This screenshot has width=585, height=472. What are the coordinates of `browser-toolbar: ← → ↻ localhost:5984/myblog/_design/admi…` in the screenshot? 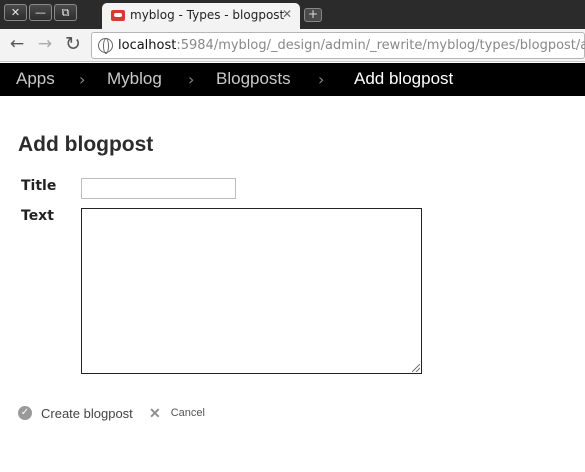 It's located at (292, 45).